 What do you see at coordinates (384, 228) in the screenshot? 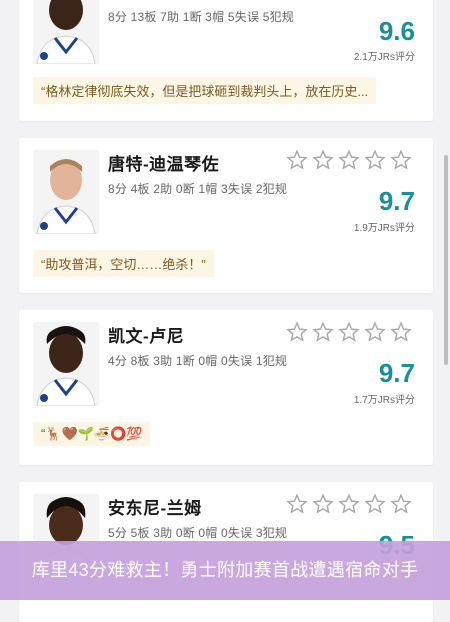
I see `player-votes: 1.9万JRs评分` at bounding box center [384, 228].